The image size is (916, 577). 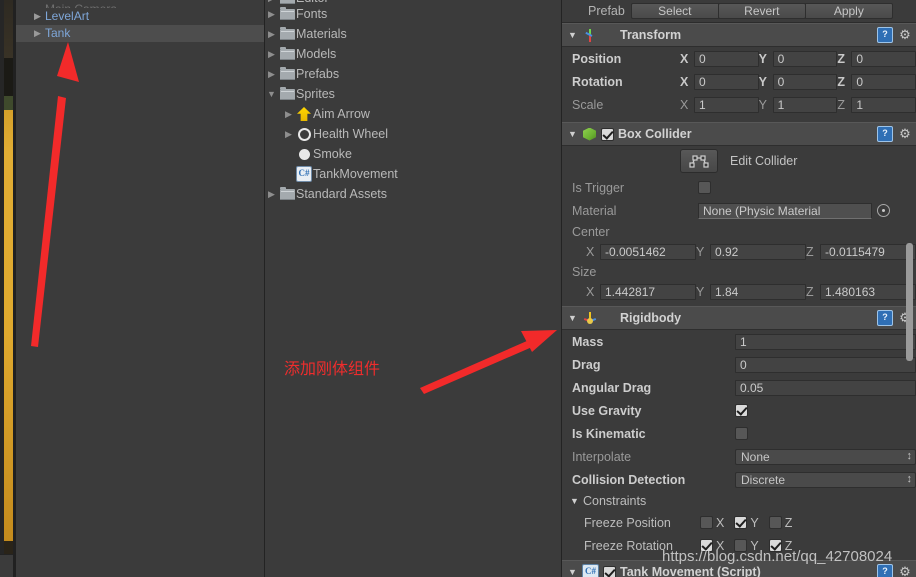 I want to click on constraints-foldout: ▼ Constraints, so click(x=739, y=501).